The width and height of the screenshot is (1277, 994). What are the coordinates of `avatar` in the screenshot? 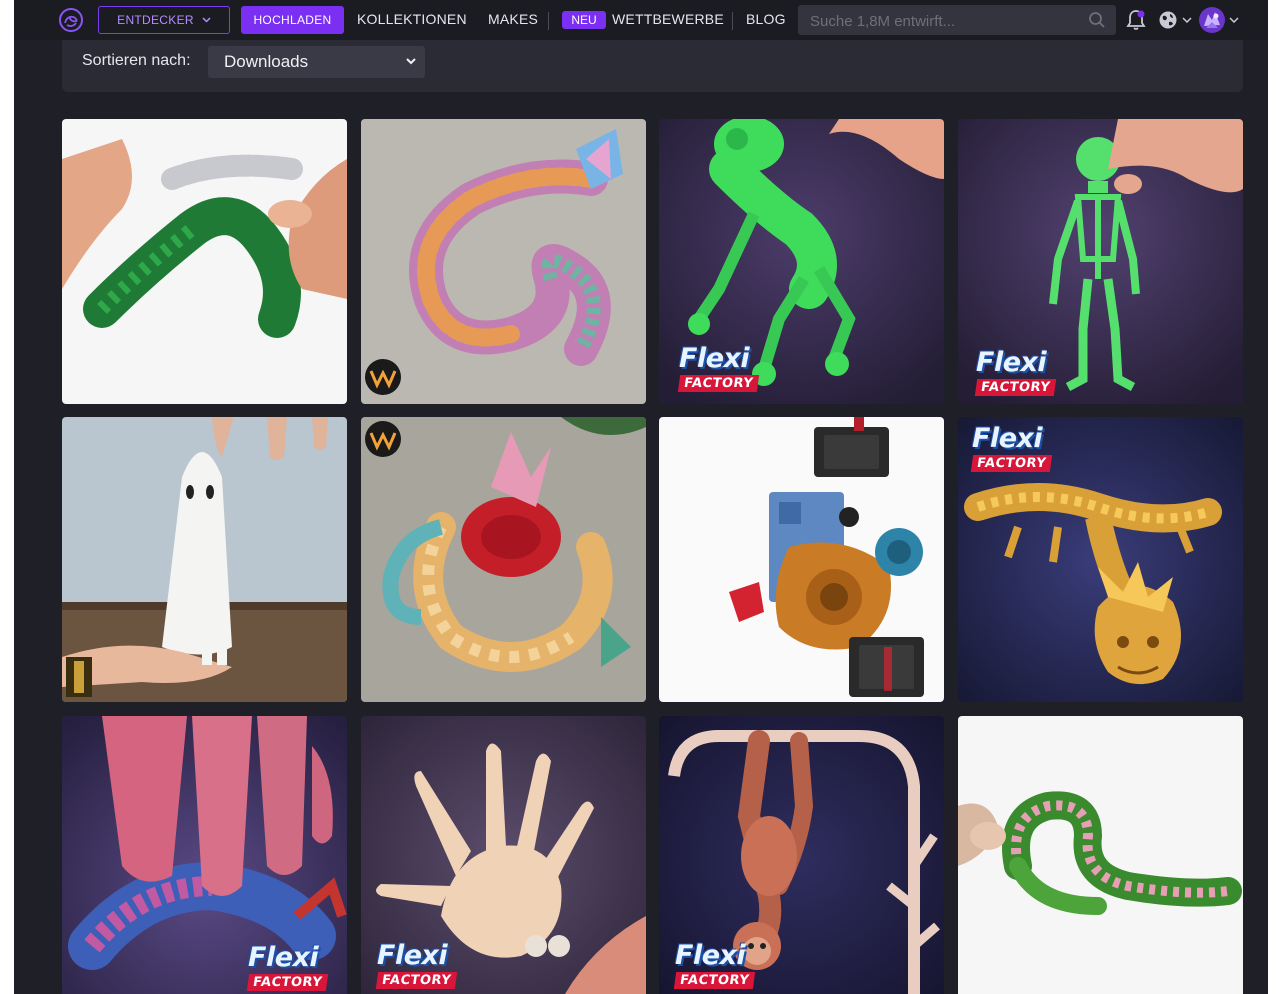 It's located at (1212, 20).